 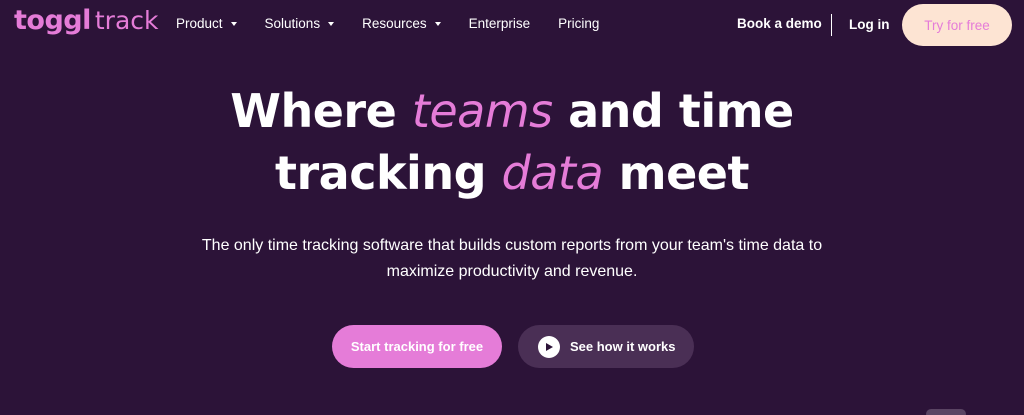 I want to click on corner-widget, so click(x=946, y=412).